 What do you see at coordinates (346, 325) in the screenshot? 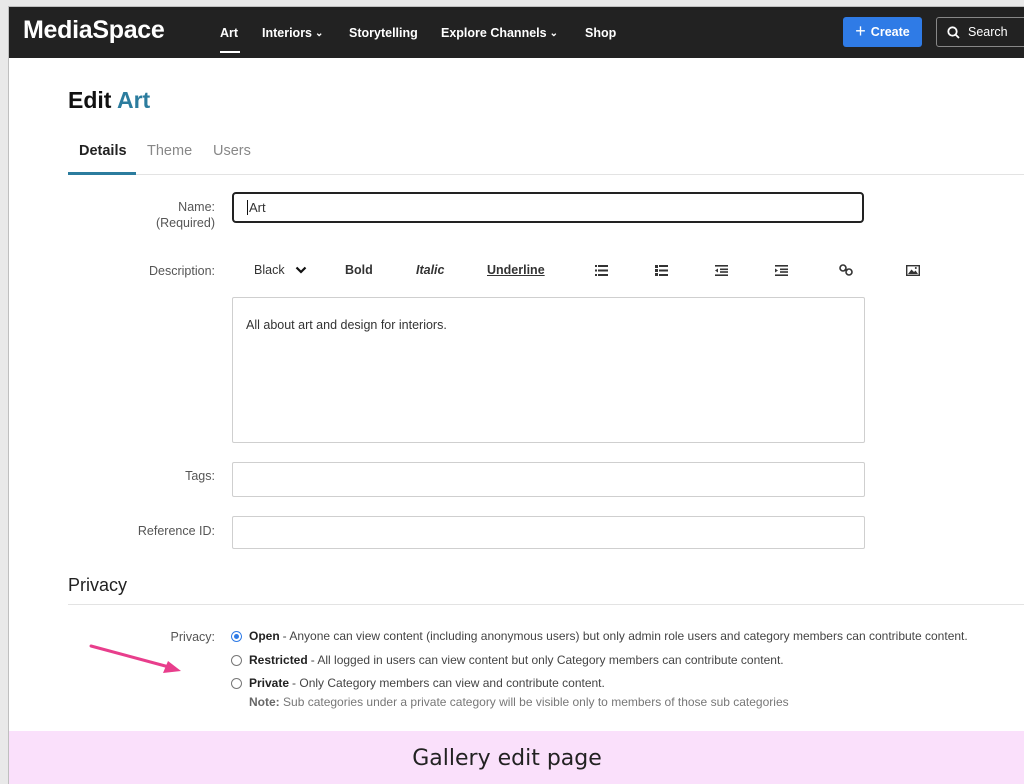
I see `description-value: All about art and design for interiors.` at bounding box center [346, 325].